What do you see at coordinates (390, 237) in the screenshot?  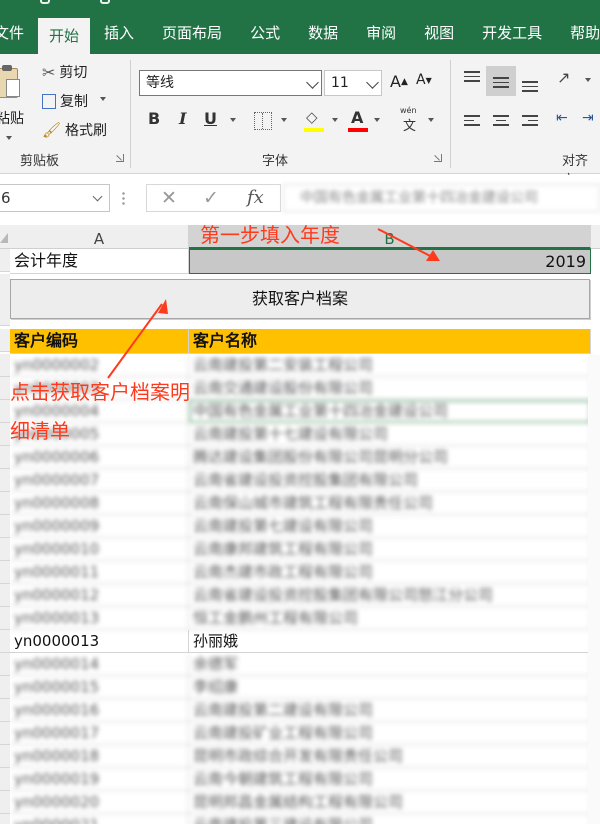 I see `column-header-b: B` at bounding box center [390, 237].